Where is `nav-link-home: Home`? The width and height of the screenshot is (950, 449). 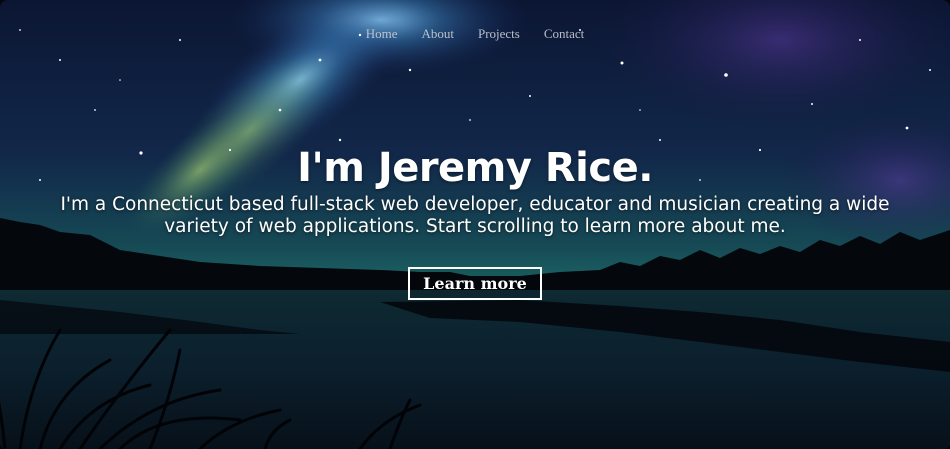
nav-link-home: Home is located at coordinates (382, 34).